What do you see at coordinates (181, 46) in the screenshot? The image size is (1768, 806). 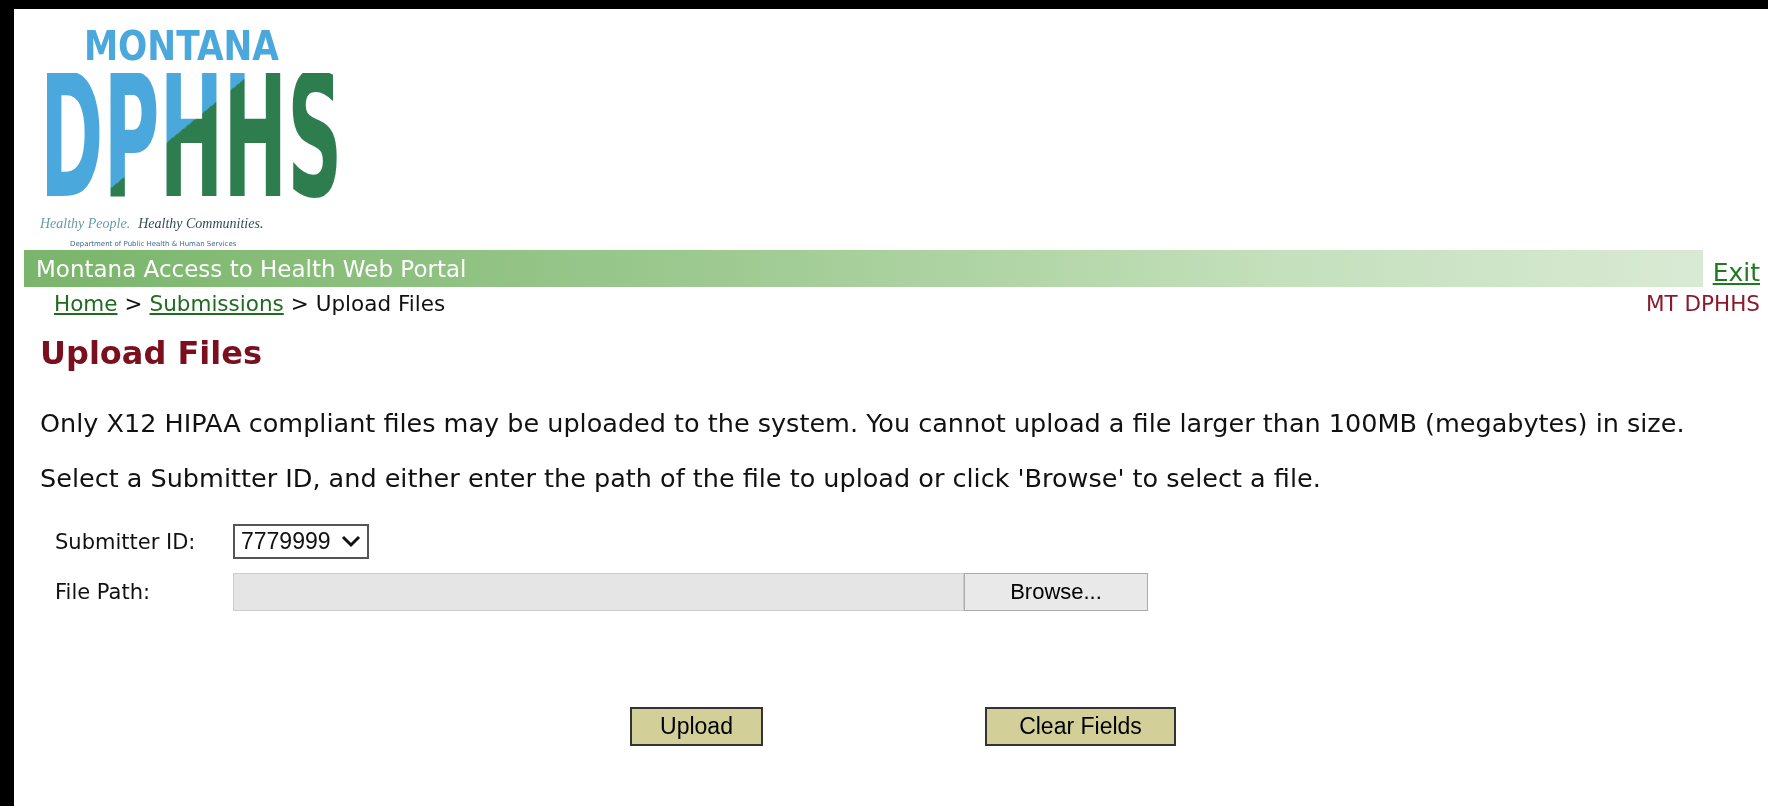 I see `logo-title: MONTANA` at bounding box center [181, 46].